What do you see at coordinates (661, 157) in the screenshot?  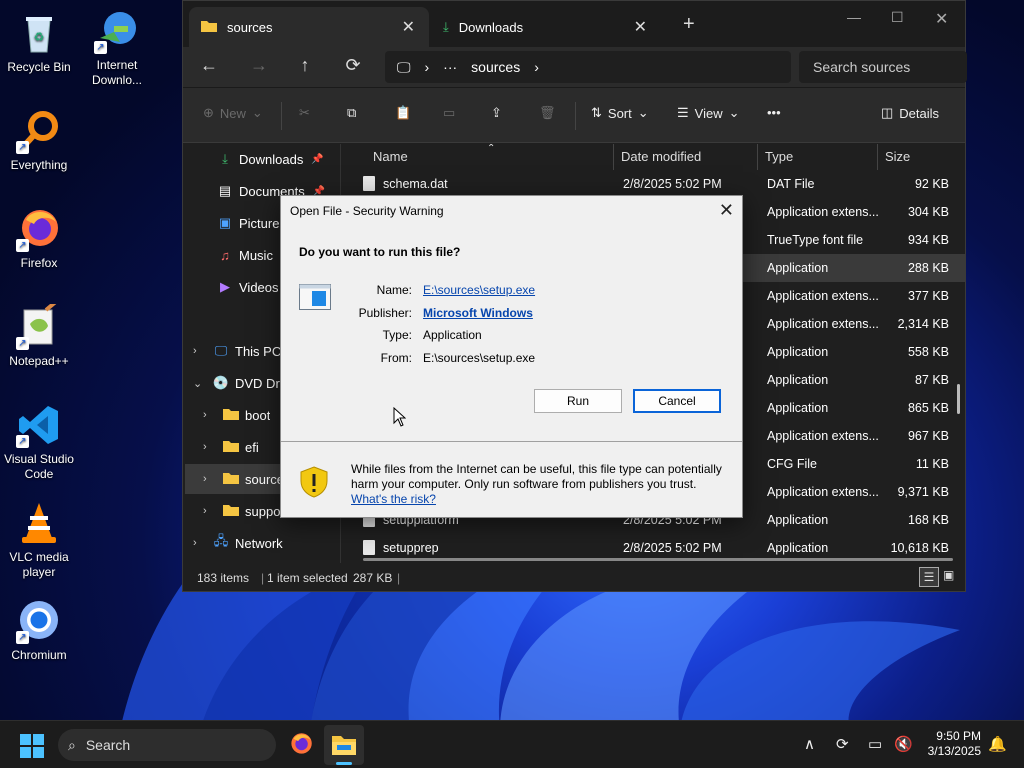 I see `column-header-date: Date modified` at bounding box center [661, 157].